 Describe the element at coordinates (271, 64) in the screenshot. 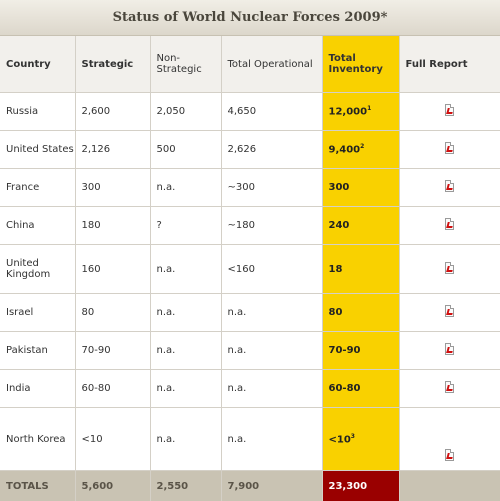

I see `header-total-operational: Total Operational` at that location.